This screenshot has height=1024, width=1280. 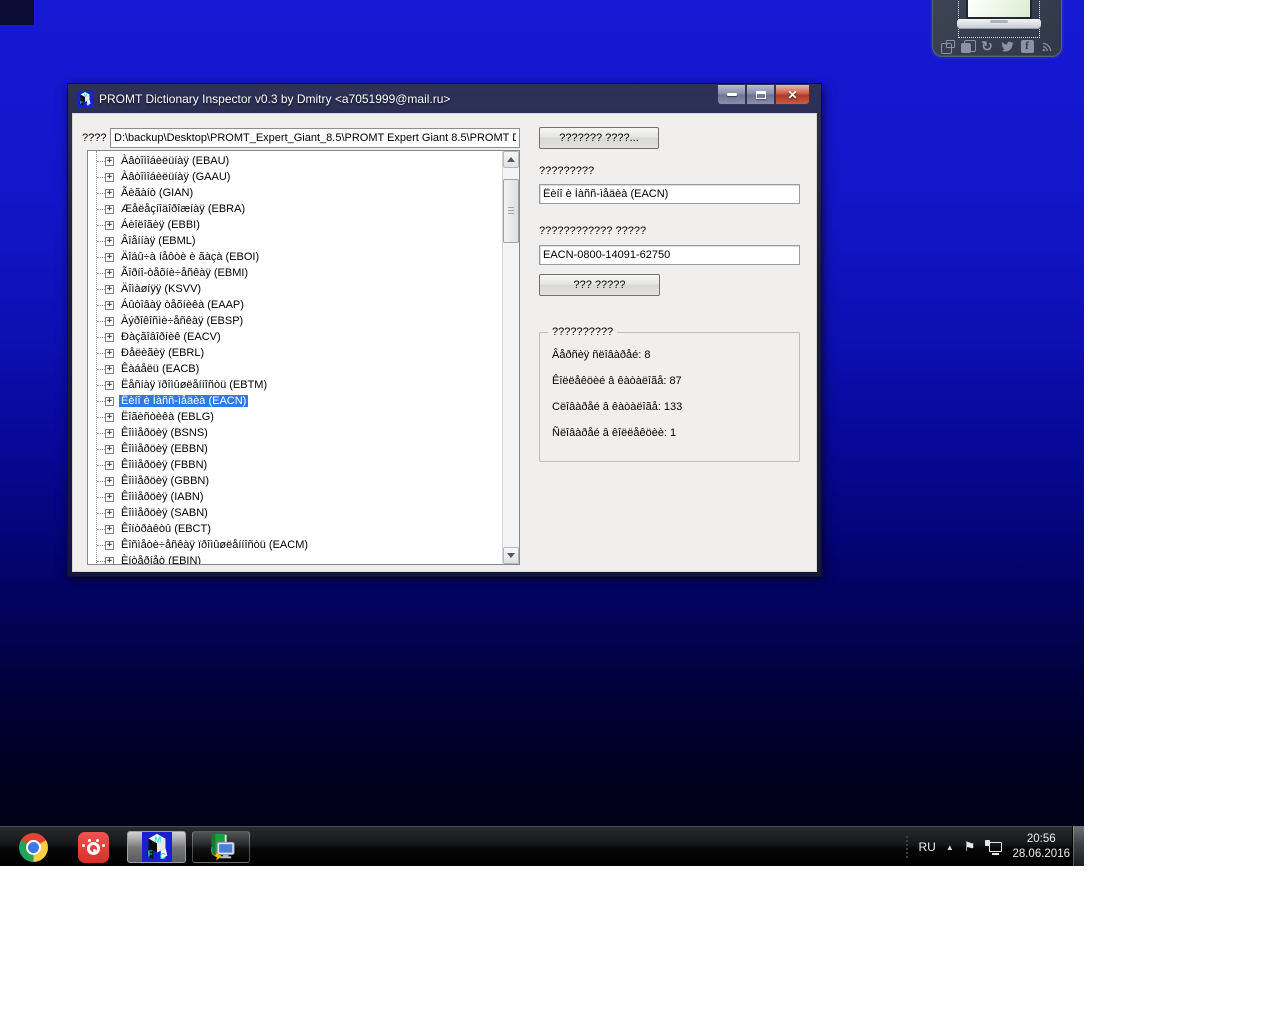 I want to click on tree-item-label: Ãîðíî-òåõíè÷åñêàÿ (EBMI), so click(x=185, y=273).